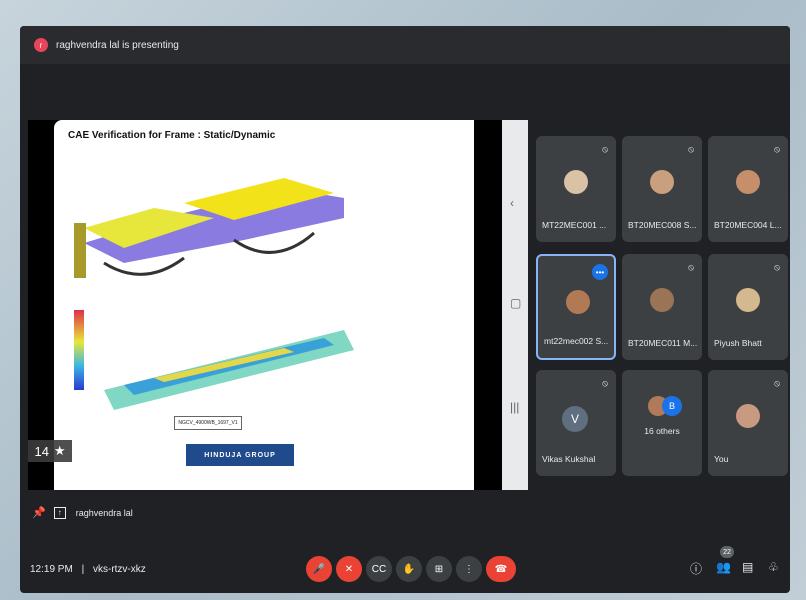 The image size is (806, 600). Describe the element at coordinates (41, 45) in the screenshot. I see `presenter-avatar: r` at that location.